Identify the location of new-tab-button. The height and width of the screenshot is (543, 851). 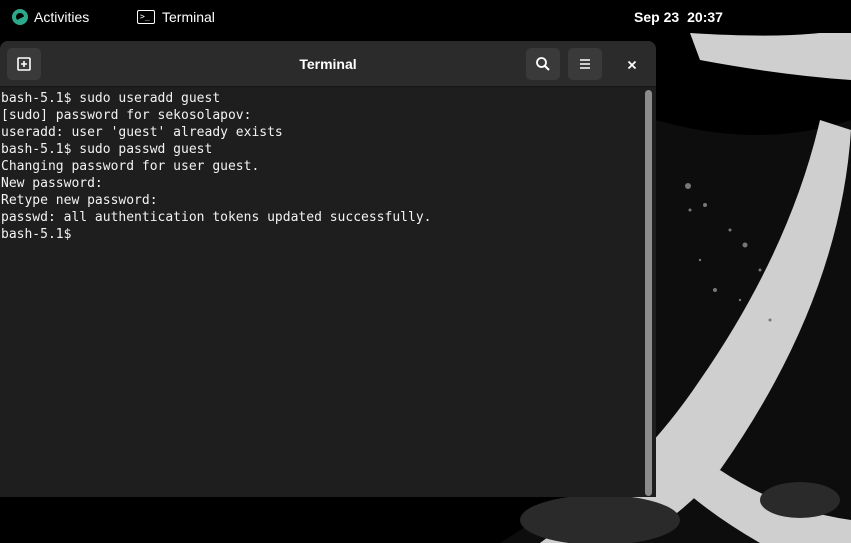
(24, 64).